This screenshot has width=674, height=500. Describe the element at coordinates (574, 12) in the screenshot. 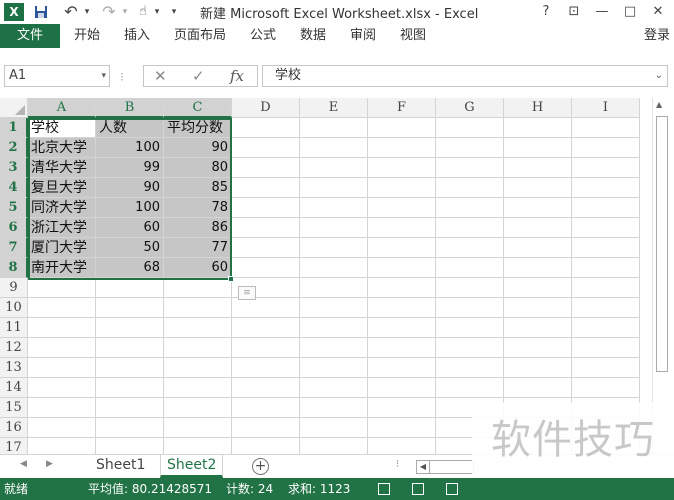

I see `ribbon-display-icon: ⊡` at that location.